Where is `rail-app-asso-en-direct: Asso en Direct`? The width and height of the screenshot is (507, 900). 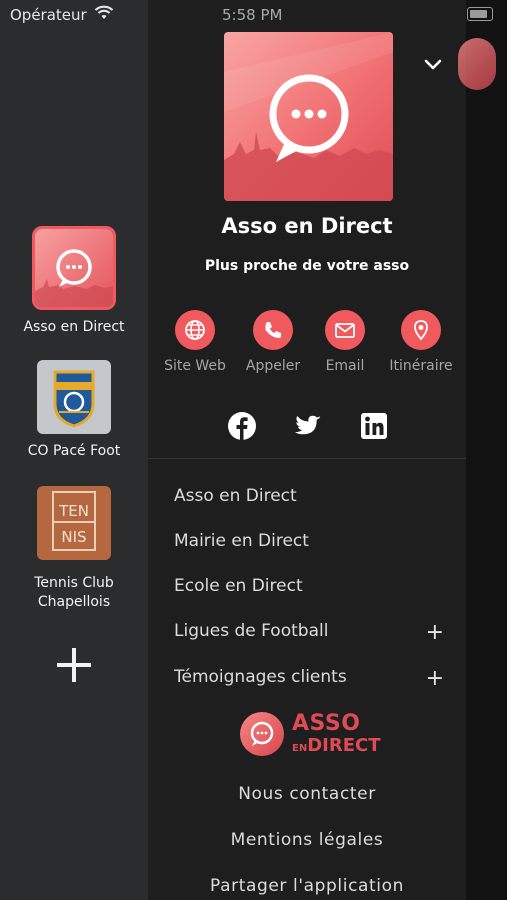 rail-app-asso-en-direct: Asso en Direct is located at coordinates (74, 281).